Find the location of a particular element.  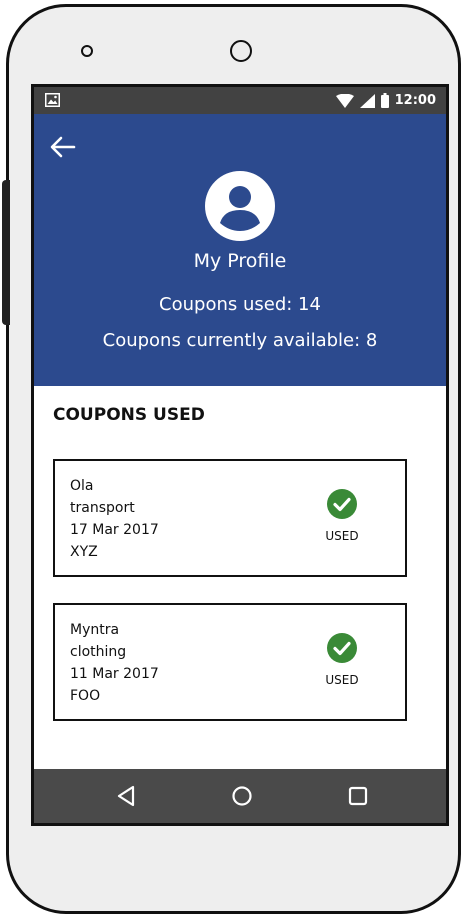

wifi-icon is located at coordinates (344, 100).